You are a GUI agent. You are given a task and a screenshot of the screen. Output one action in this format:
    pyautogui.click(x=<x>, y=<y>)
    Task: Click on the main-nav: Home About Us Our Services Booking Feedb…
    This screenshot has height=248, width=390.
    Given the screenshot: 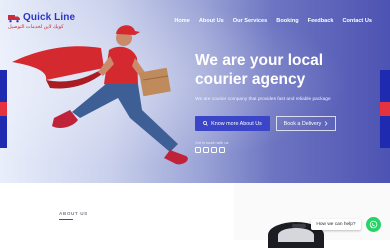 What is the action you would take?
    pyautogui.click(x=273, y=21)
    